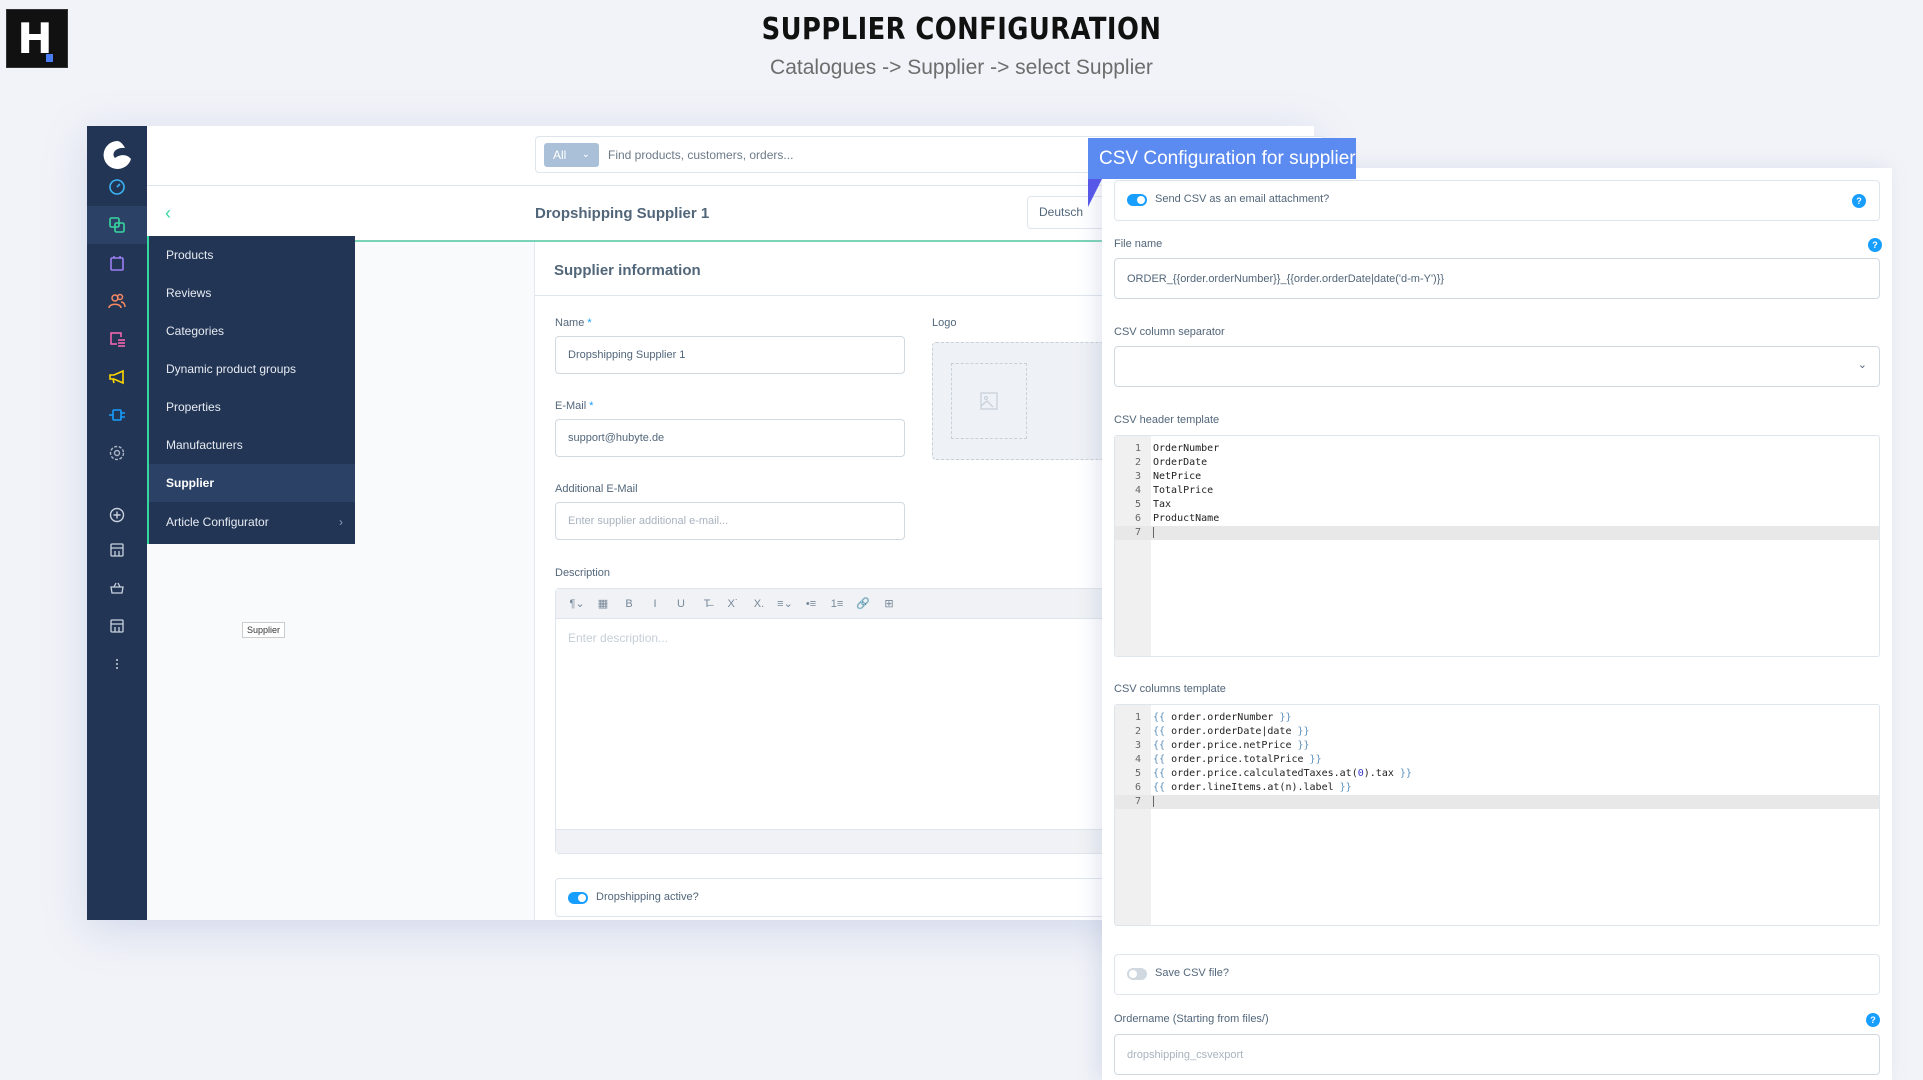  I want to click on storefront-2-icon, so click(117, 626).